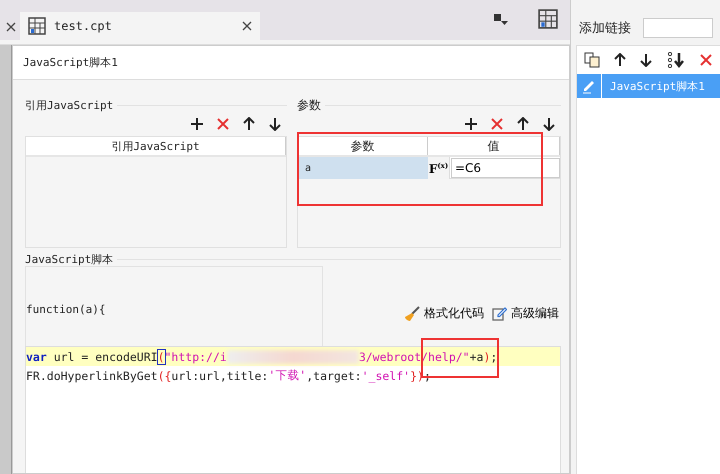 The image size is (720, 474). I want to click on formula-button: F$^{(x)}$, so click(439, 168).